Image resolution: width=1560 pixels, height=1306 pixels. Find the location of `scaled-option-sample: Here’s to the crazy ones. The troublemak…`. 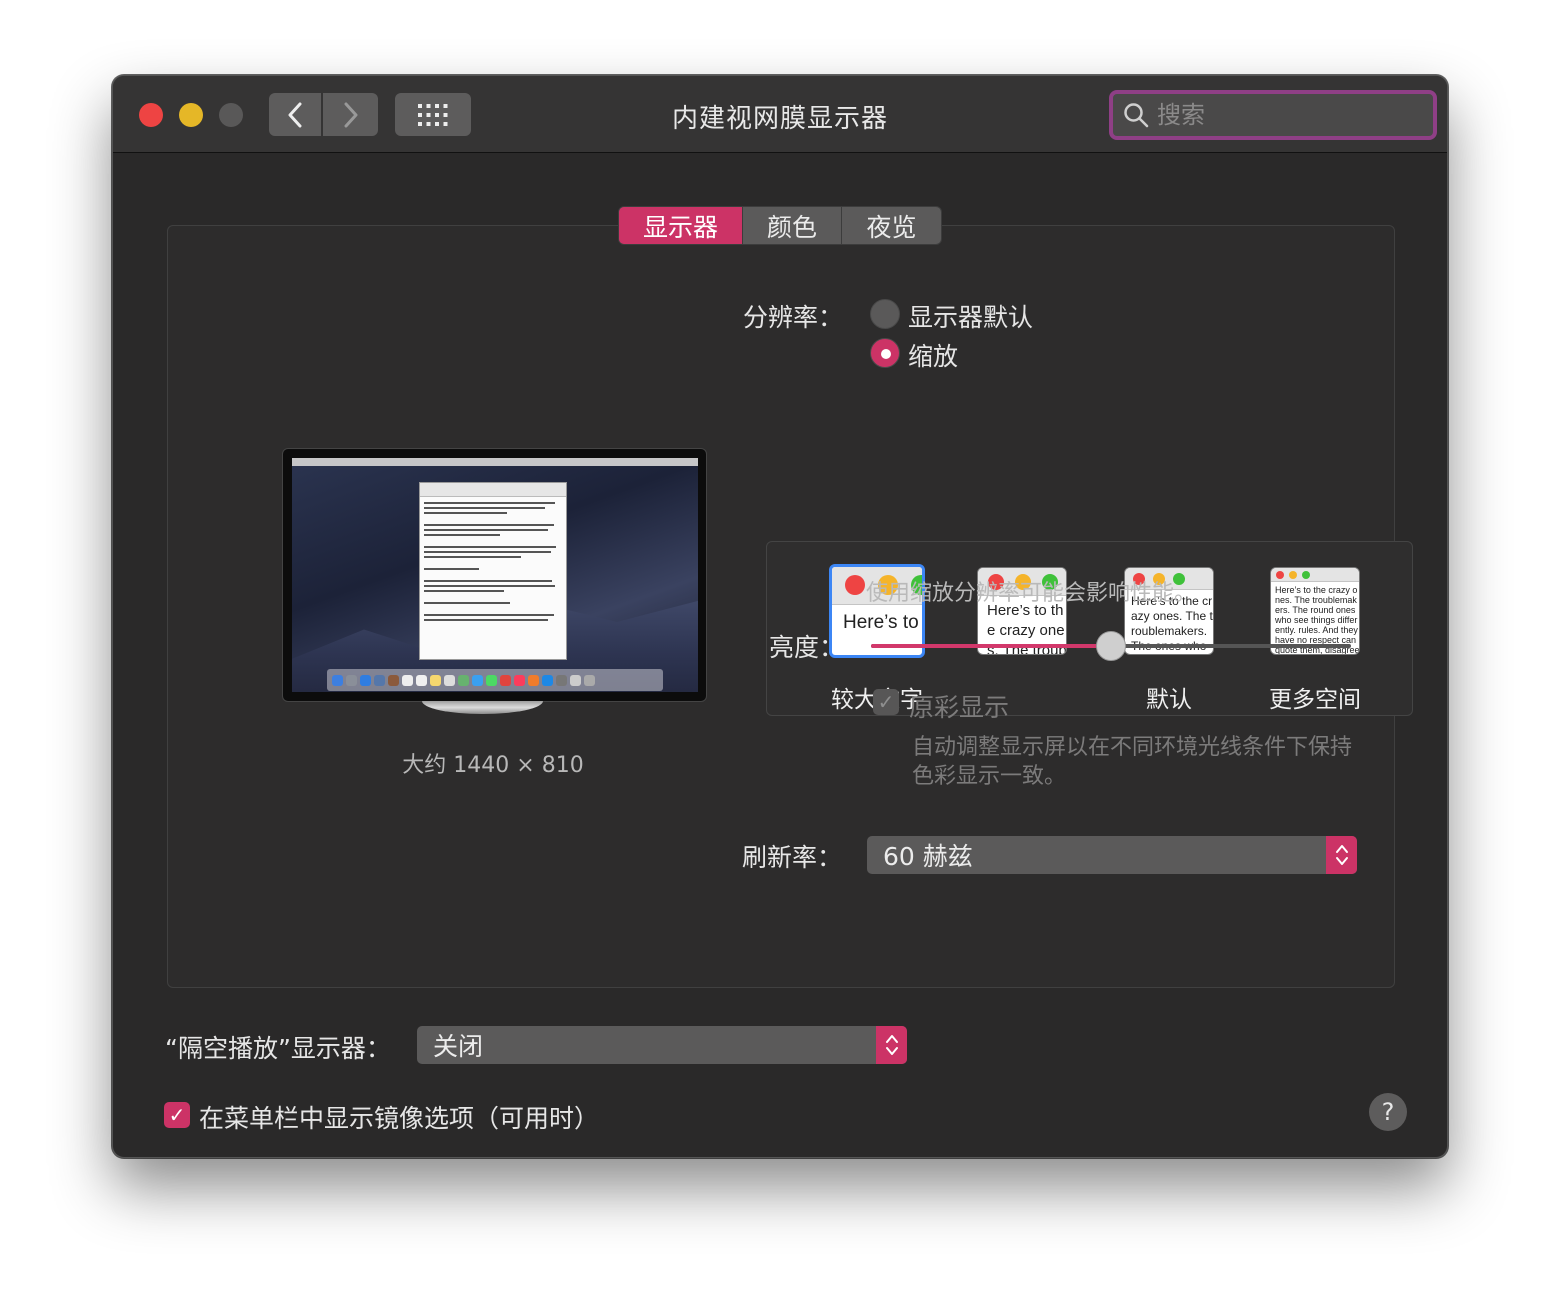

scaled-option-sample: Here’s to the crazy ones. The troublemak… is located at coordinates (882, 622).